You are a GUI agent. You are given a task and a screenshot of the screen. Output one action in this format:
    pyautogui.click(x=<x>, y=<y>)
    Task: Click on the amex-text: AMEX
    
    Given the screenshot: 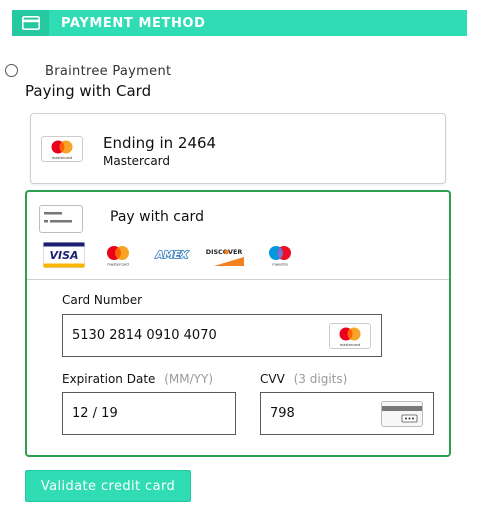 What is the action you would take?
    pyautogui.click(x=172, y=255)
    